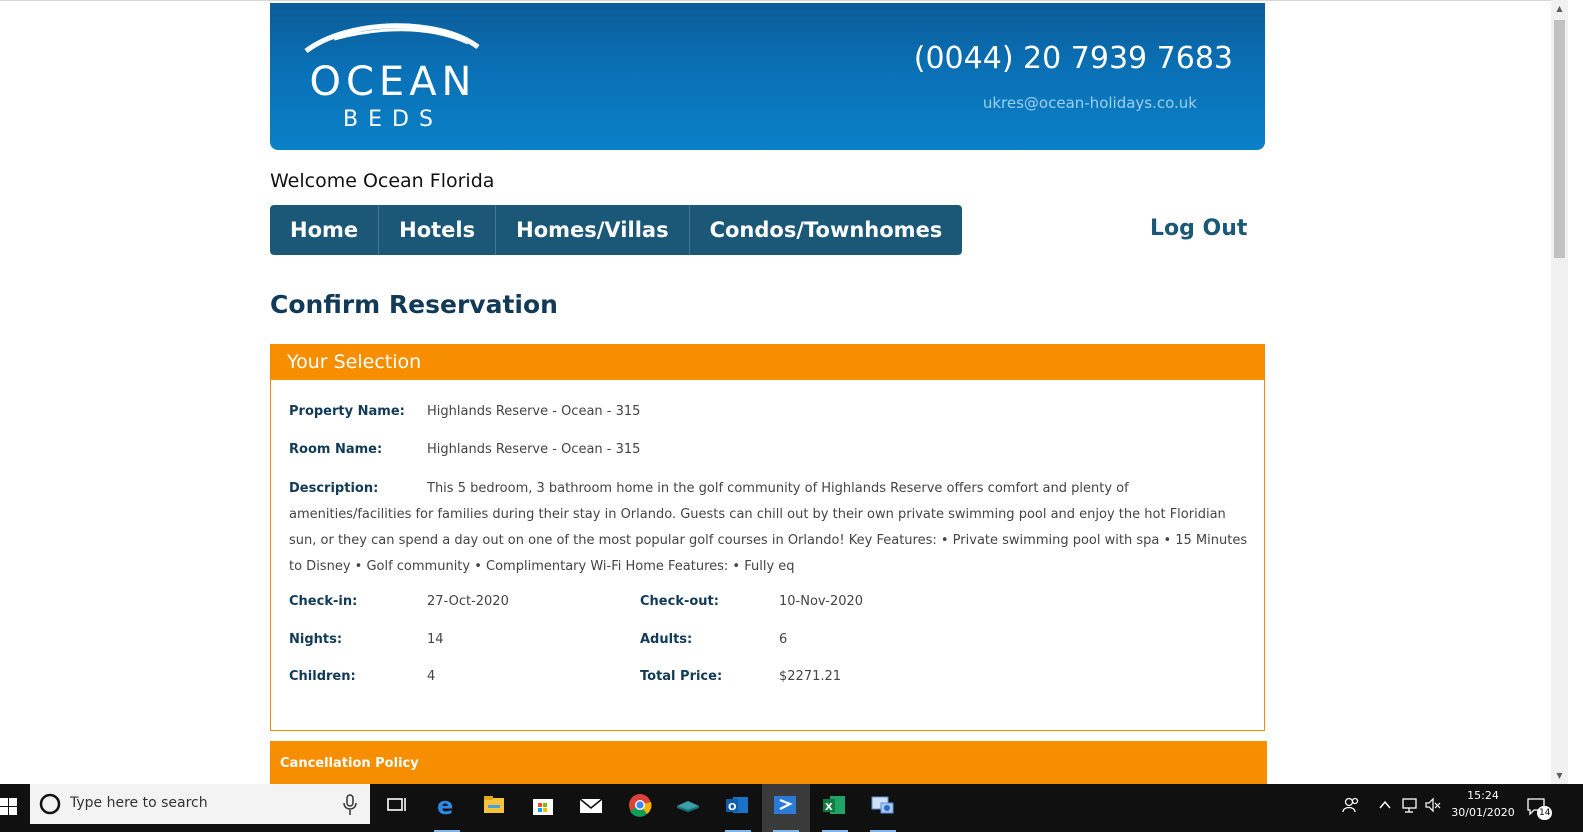 The image size is (1583, 832). What do you see at coordinates (783, 639) in the screenshot?
I see `adults-value: 6` at bounding box center [783, 639].